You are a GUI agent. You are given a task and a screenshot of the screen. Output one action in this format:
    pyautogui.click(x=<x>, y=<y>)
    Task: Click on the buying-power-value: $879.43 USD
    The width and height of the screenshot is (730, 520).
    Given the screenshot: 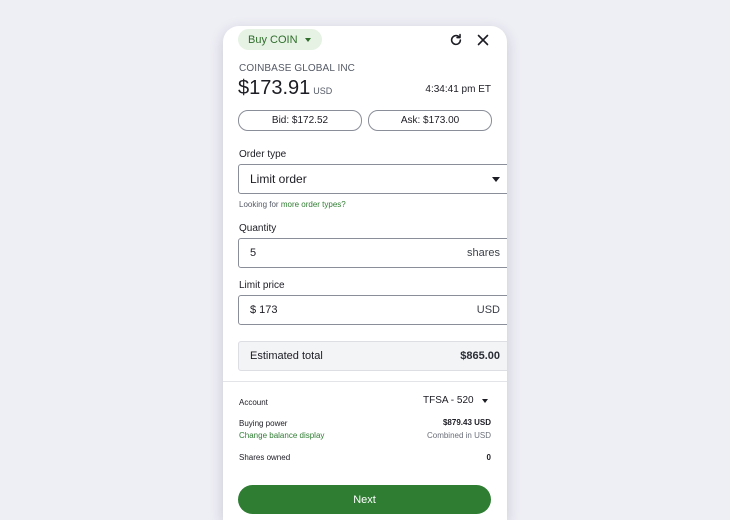 What is the action you would take?
    pyautogui.click(x=466, y=422)
    